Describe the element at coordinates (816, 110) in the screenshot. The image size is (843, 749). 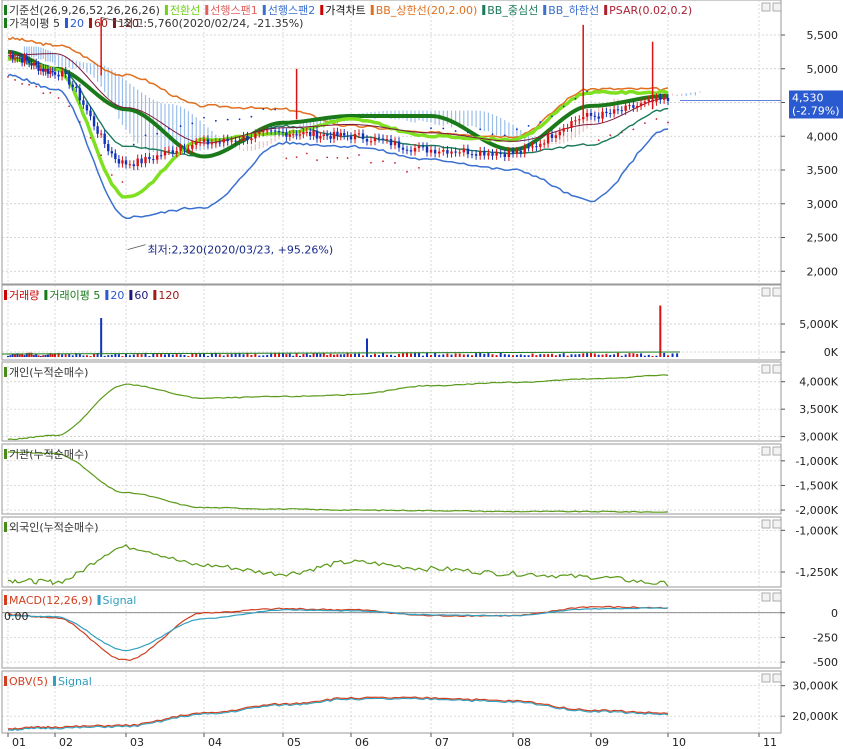
I see `last-change-label: (-2.79%)` at that location.